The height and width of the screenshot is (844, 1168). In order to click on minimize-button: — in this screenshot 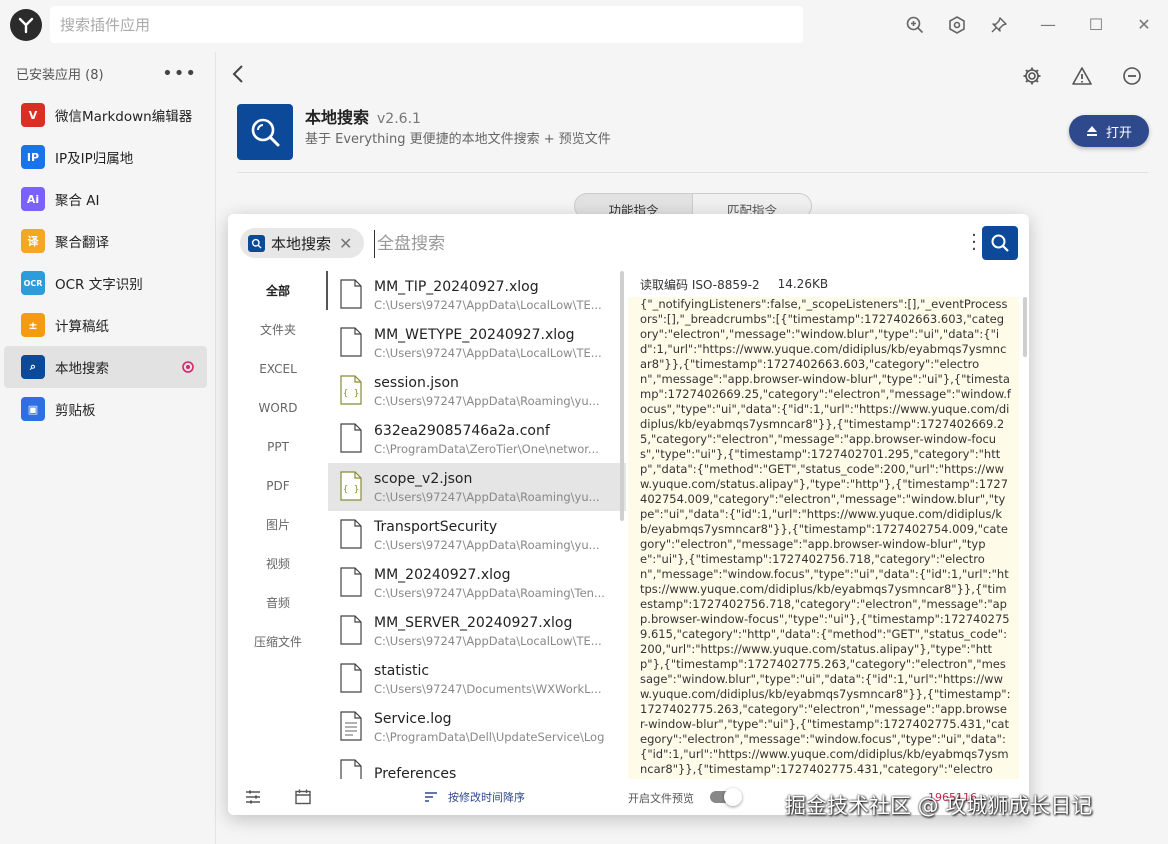, I will do `click(1048, 24)`.